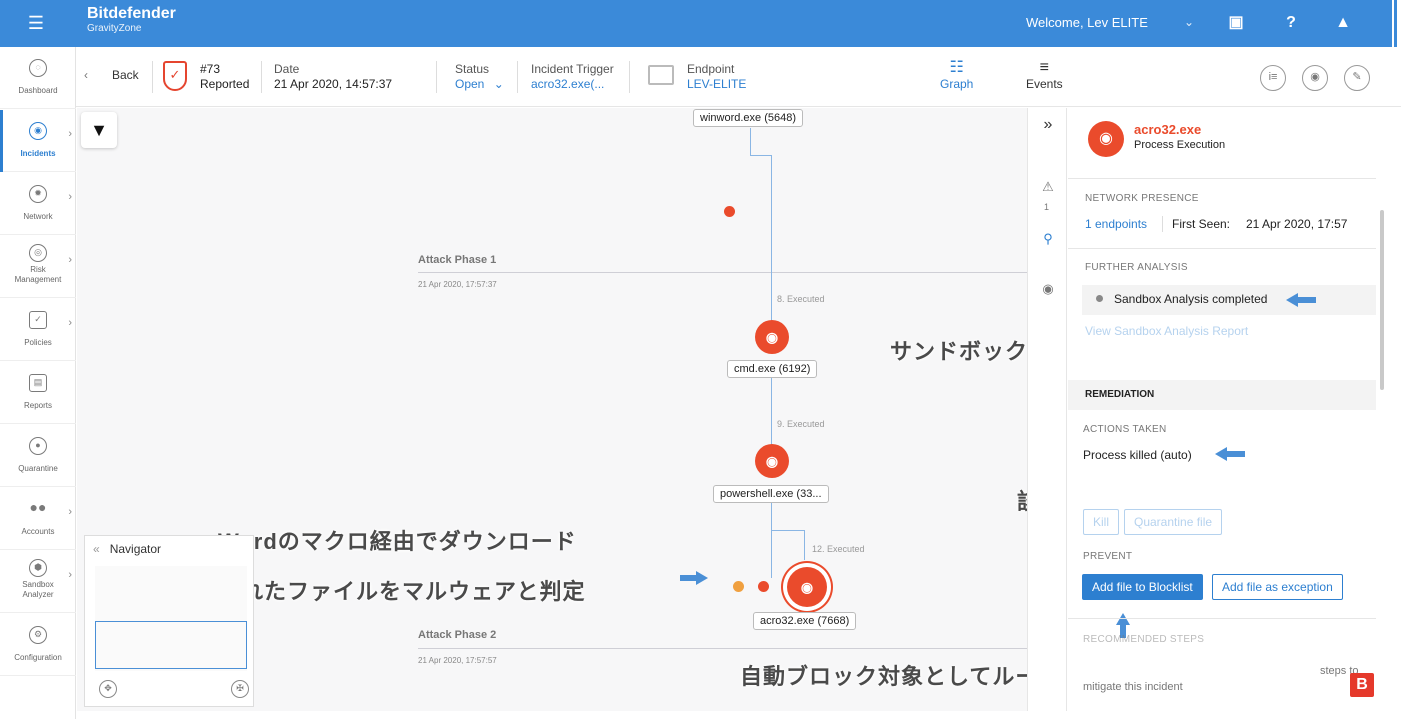 This screenshot has width=1401, height=719. I want to click on search-analysis-icon: ⚲, so click(1048, 239).